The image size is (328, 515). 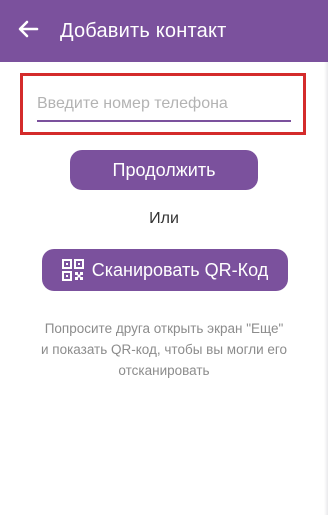 What do you see at coordinates (143, 30) in the screenshot?
I see `page-title: Добавить контакт` at bounding box center [143, 30].